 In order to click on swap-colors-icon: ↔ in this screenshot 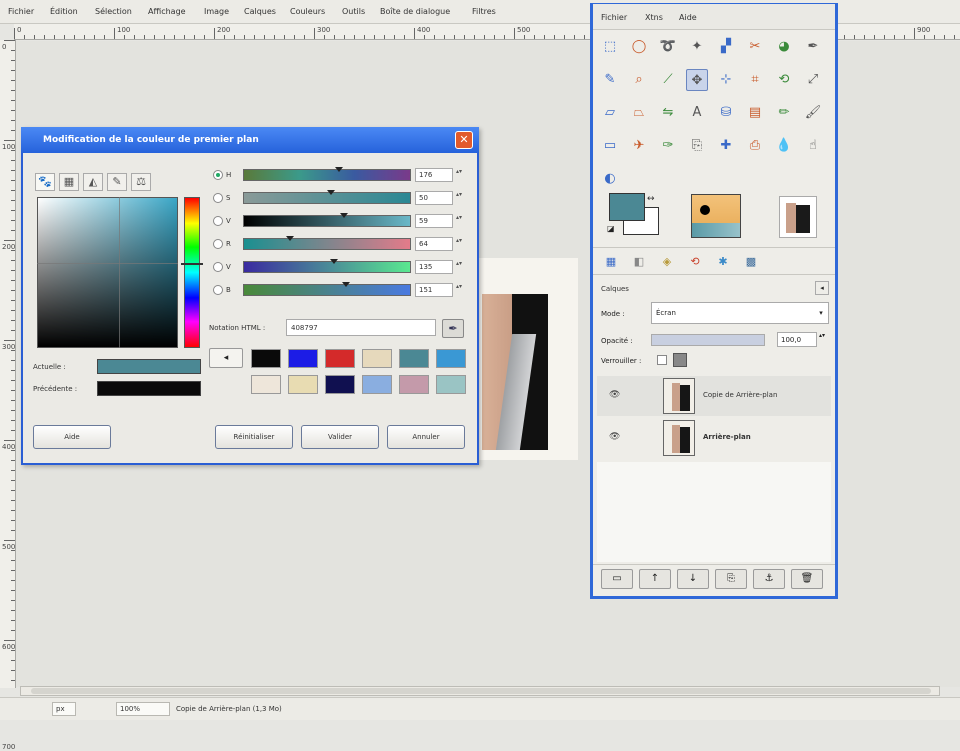, I will do `click(651, 199)`.